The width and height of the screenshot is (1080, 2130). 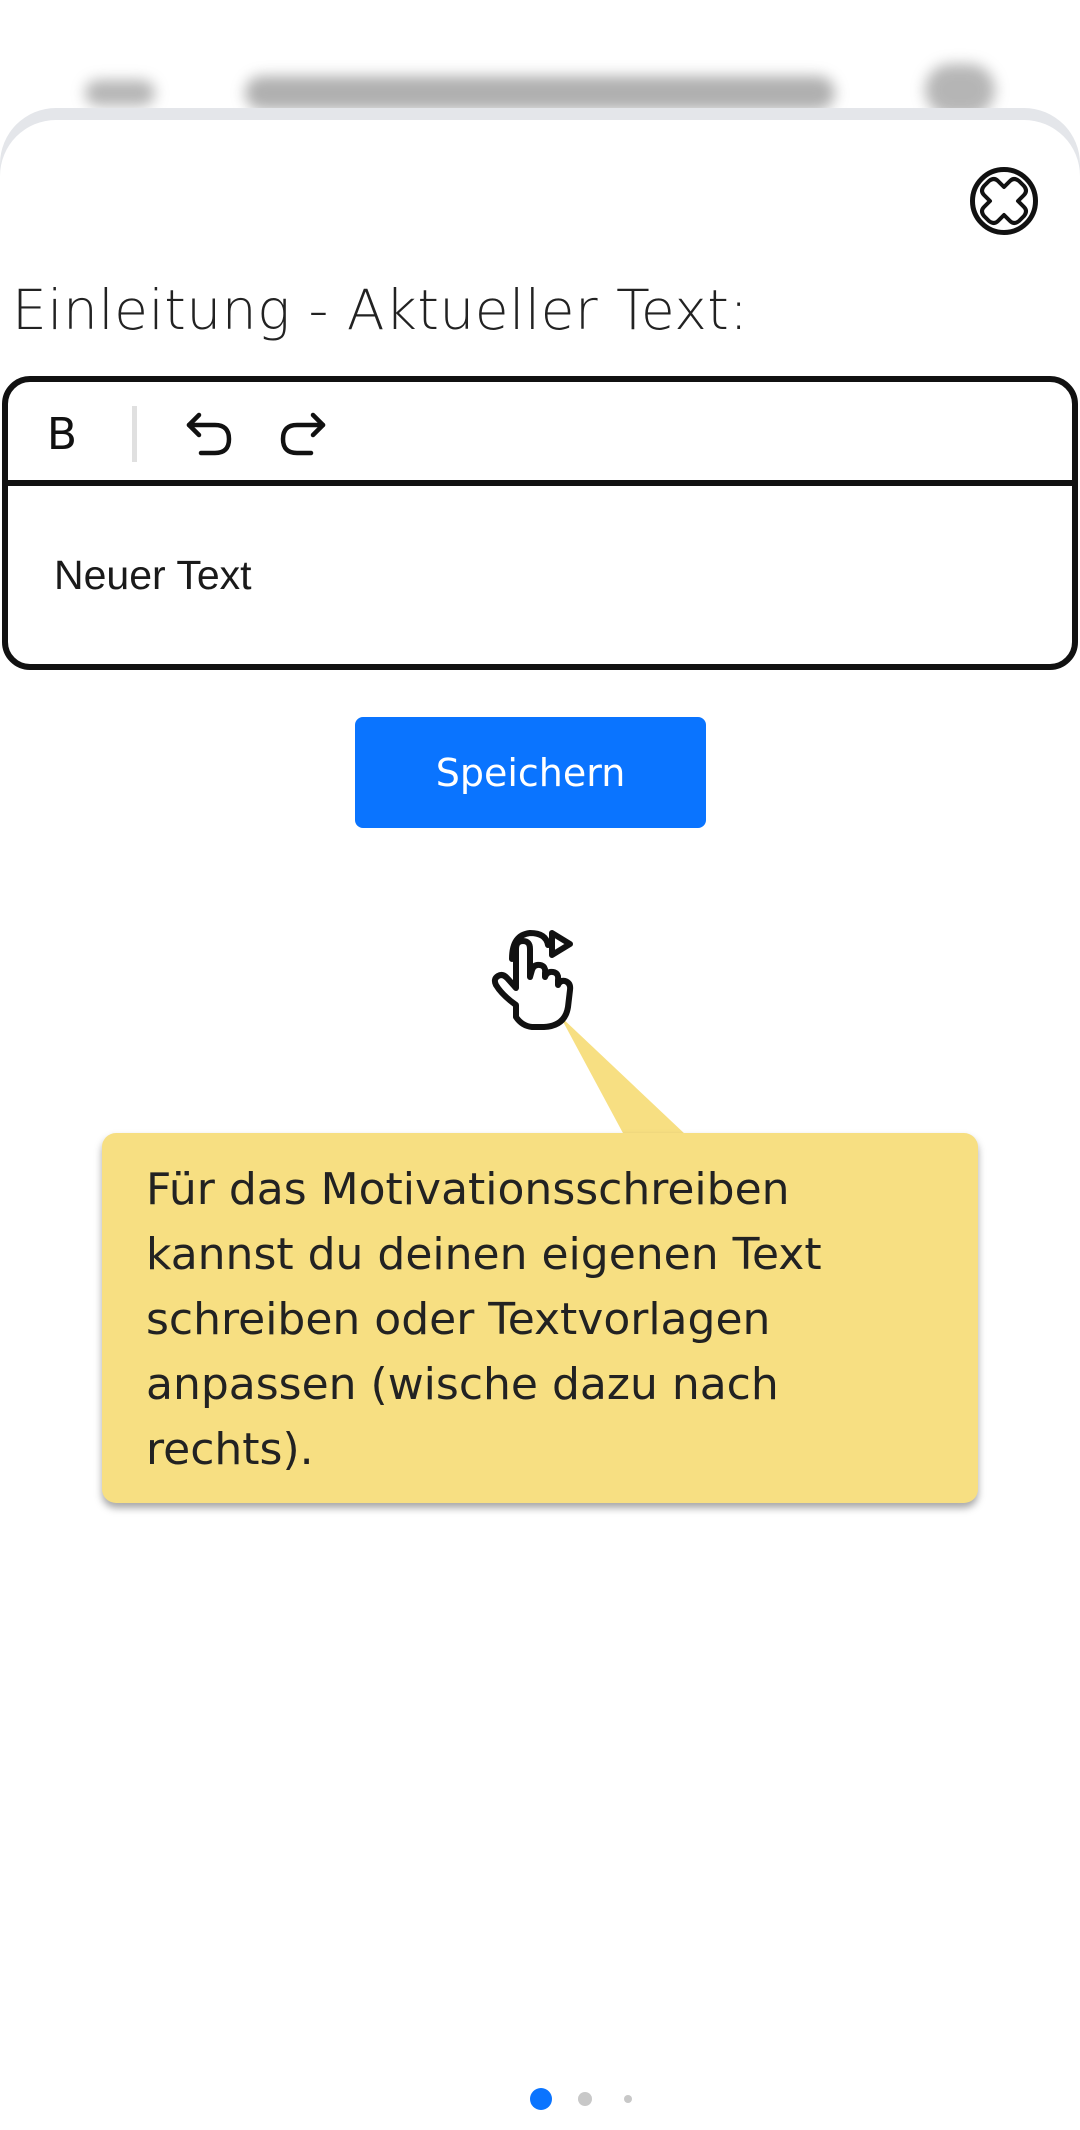 I want to click on undo-icon, so click(x=209, y=434).